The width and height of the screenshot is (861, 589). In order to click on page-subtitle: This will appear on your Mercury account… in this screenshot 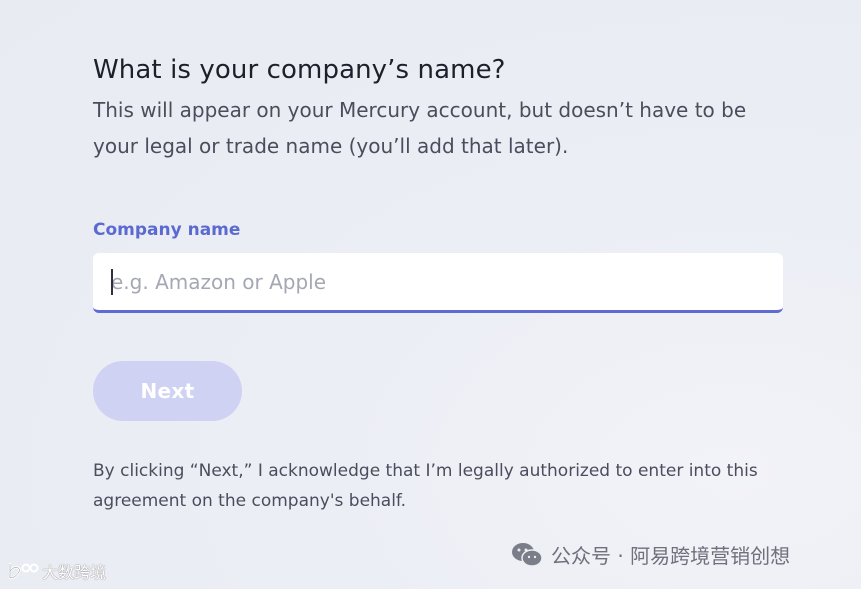, I will do `click(420, 128)`.